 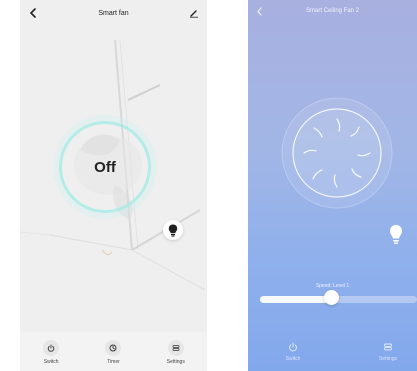 I want to click on page-title: Smart Ceiling Fan 2, so click(x=332, y=11).